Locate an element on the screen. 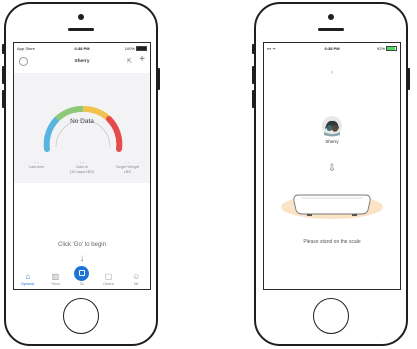 The width and height of the screenshot is (417, 349). tab-label: Dynamic is located at coordinates (28, 284).